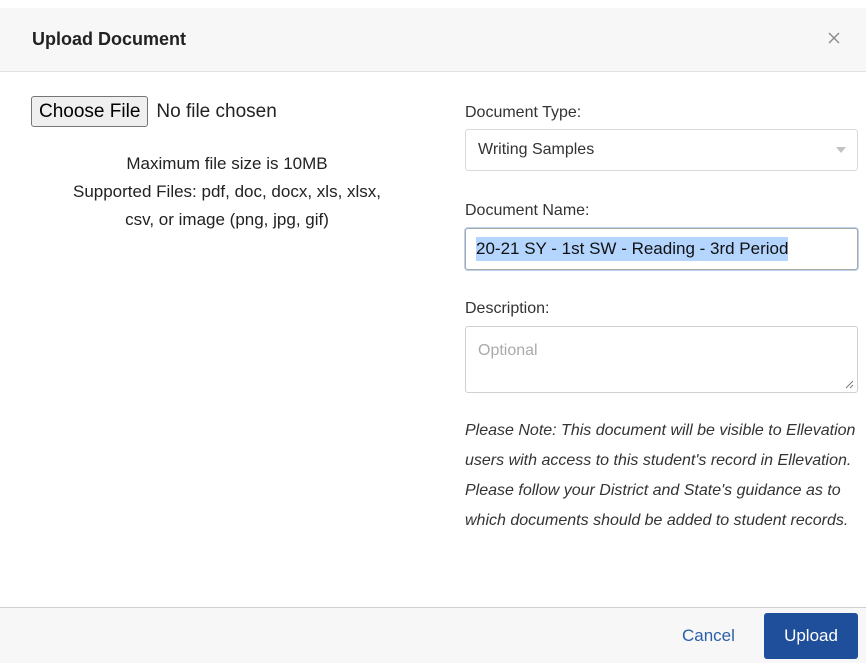 The height and width of the screenshot is (663, 866). What do you see at coordinates (661, 150) in the screenshot?
I see `document-type-select: Writing Samples` at bounding box center [661, 150].